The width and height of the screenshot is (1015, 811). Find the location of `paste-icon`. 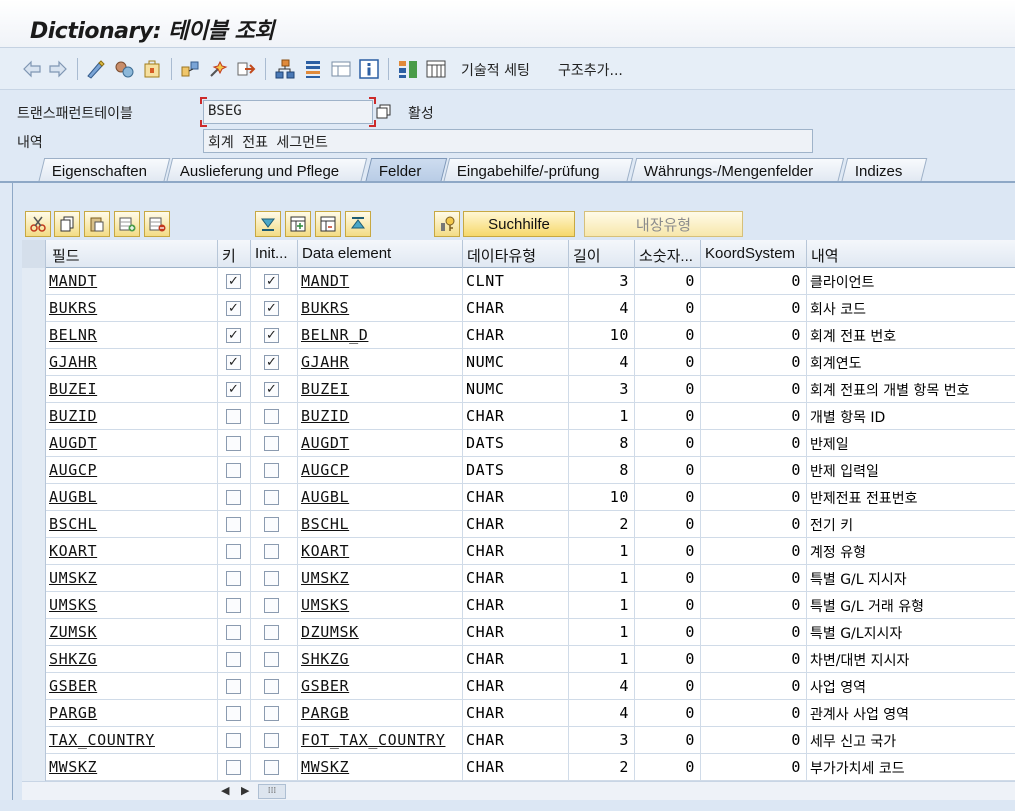

paste-icon is located at coordinates (97, 224).